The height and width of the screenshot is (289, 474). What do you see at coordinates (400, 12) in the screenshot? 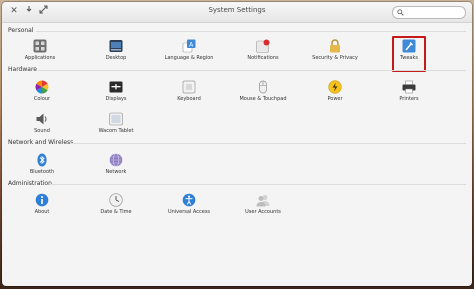
I see `search-icon` at bounding box center [400, 12].